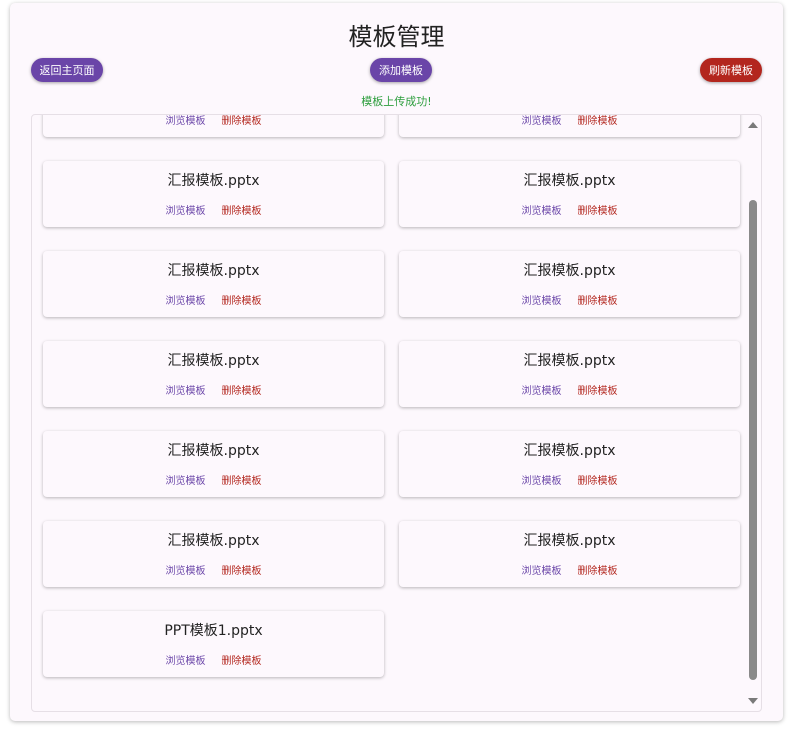 The height and width of the screenshot is (730, 802). What do you see at coordinates (753, 440) in the screenshot?
I see `scroll-thumb` at bounding box center [753, 440].